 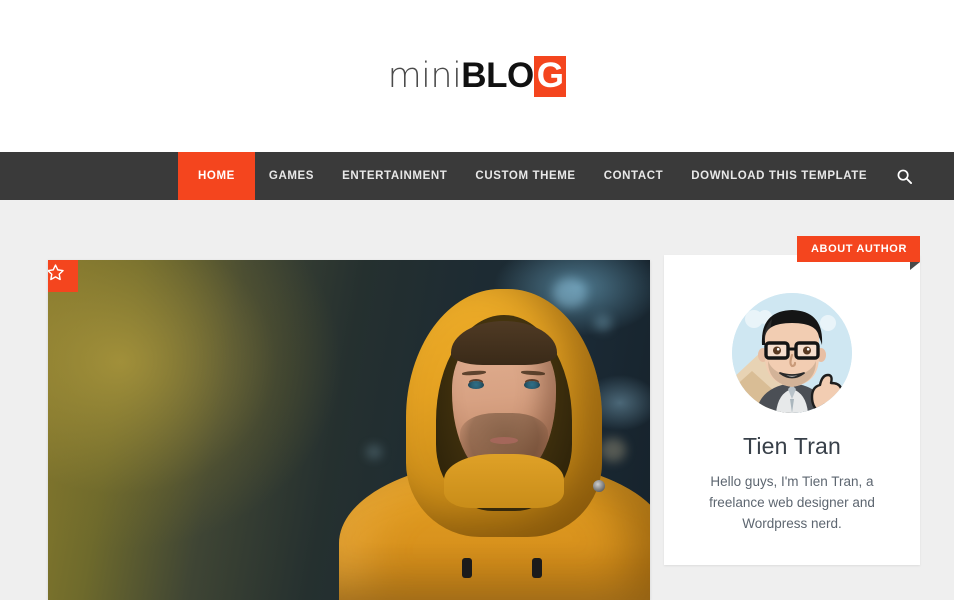 I want to click on nav-item-home: HOME, so click(x=216, y=176).